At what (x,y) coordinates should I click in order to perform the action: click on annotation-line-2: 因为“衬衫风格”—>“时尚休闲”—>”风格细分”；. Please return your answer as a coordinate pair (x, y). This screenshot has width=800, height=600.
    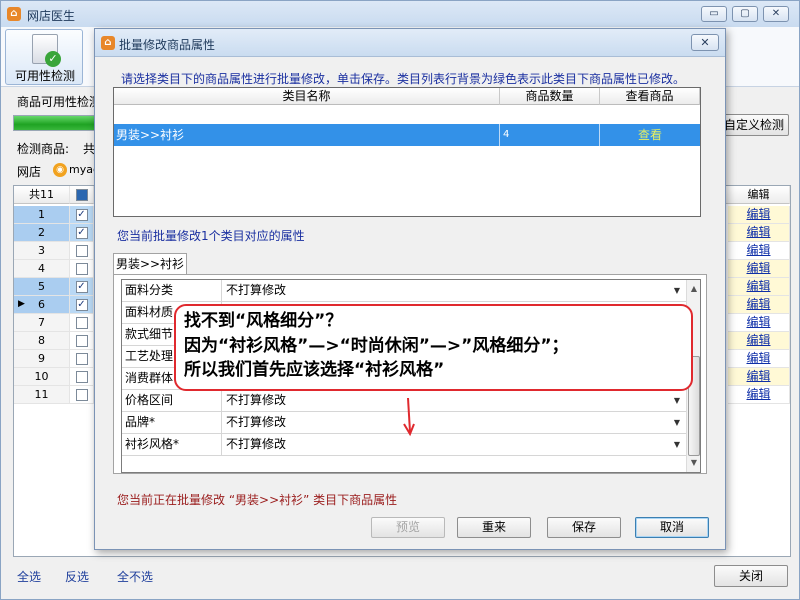
    Looking at the image, I should click on (376, 346).